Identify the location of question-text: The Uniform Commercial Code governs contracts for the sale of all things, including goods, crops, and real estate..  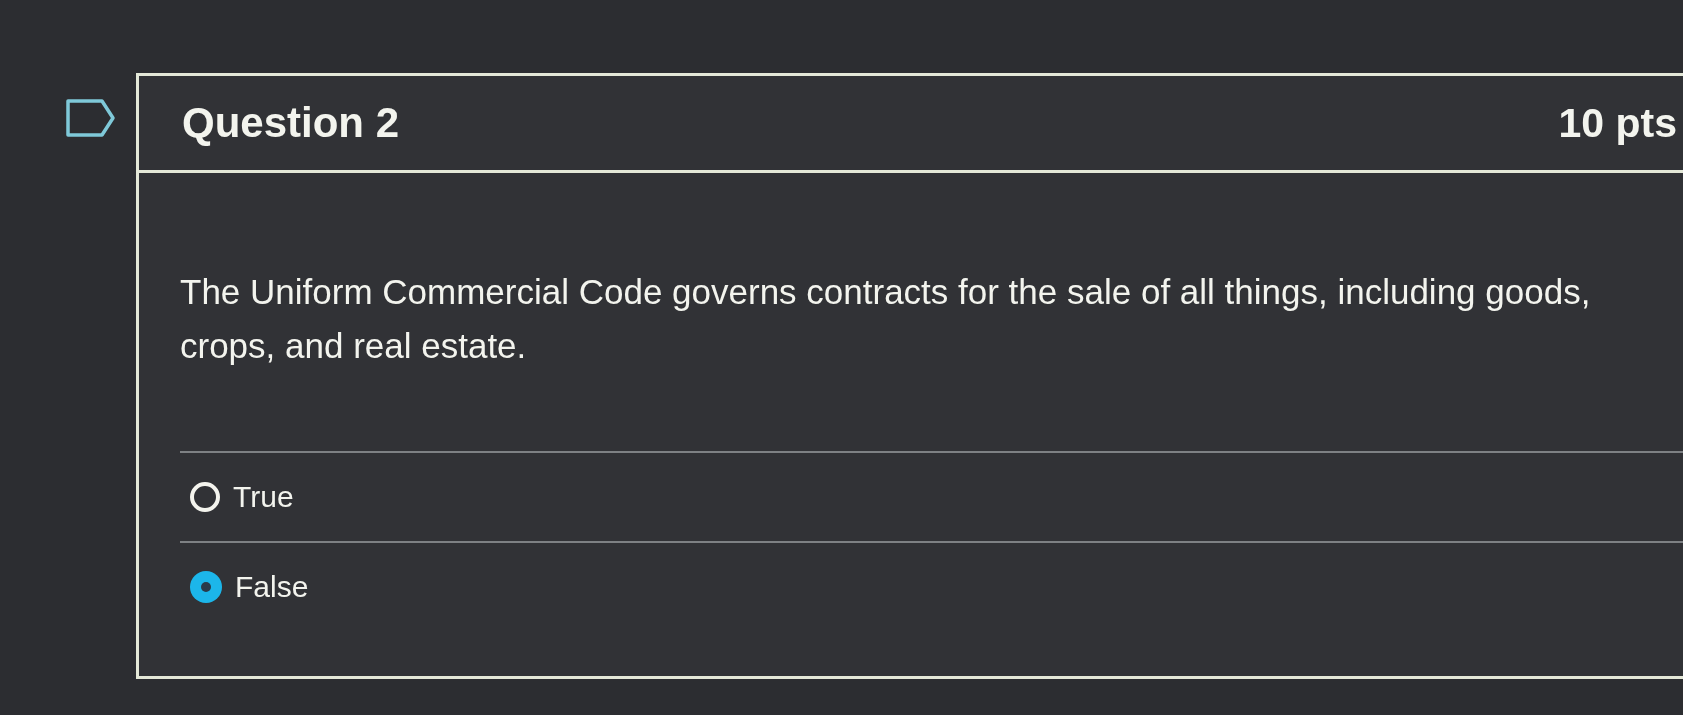
(886, 319).